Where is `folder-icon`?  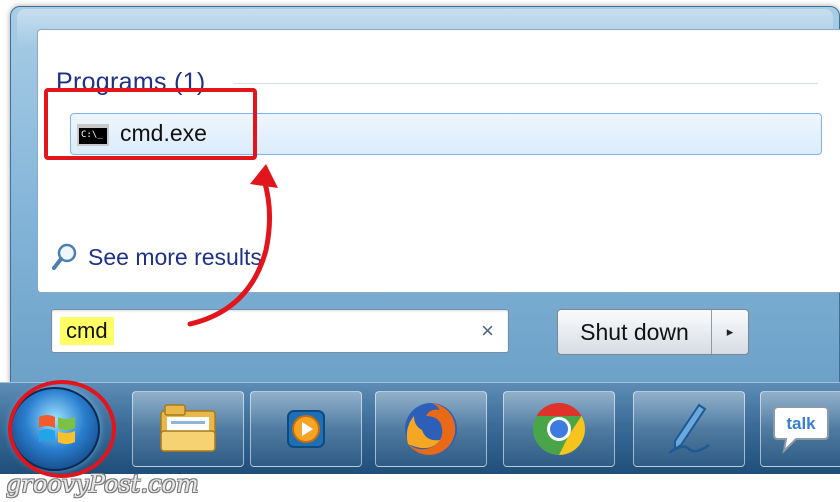 folder-icon is located at coordinates (188, 428).